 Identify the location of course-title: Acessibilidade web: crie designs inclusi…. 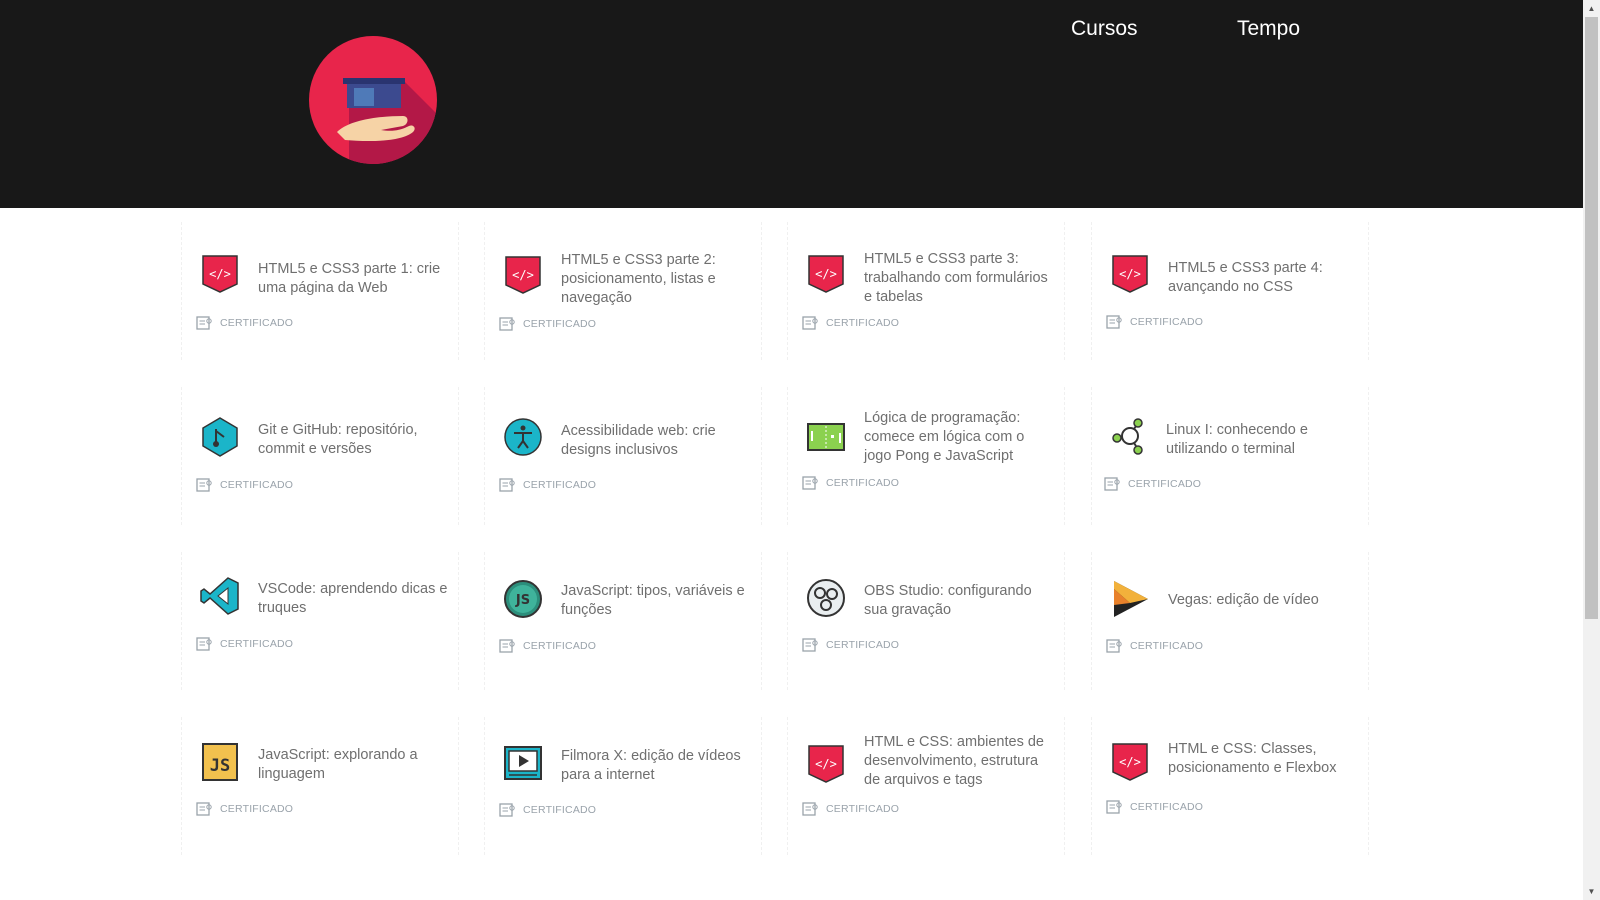
(638, 440).